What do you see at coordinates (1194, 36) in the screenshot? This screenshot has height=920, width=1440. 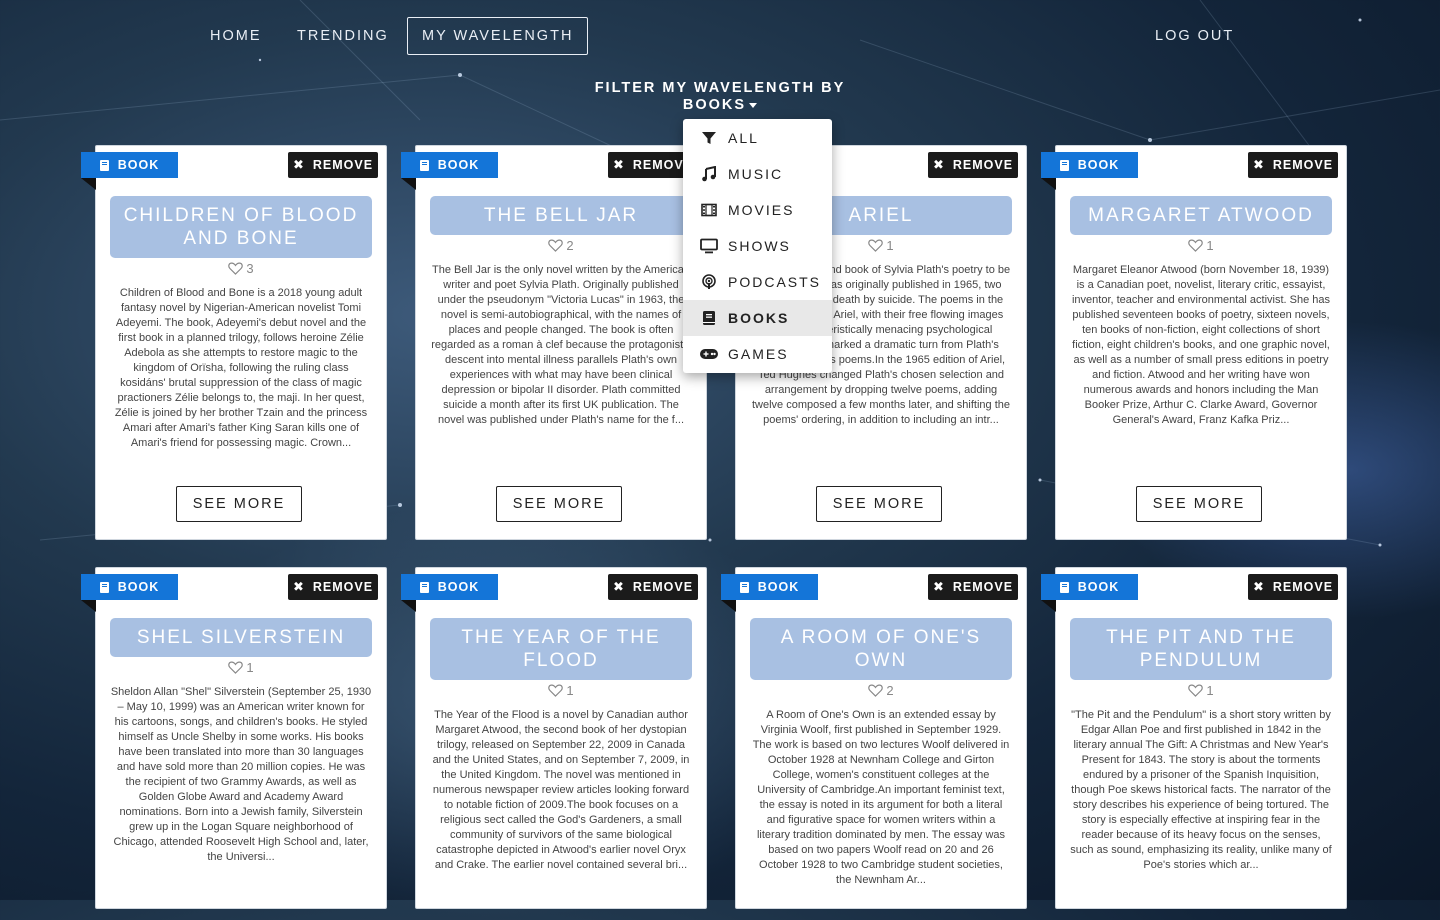 I see `nav-log-out: LOG OUT` at bounding box center [1194, 36].